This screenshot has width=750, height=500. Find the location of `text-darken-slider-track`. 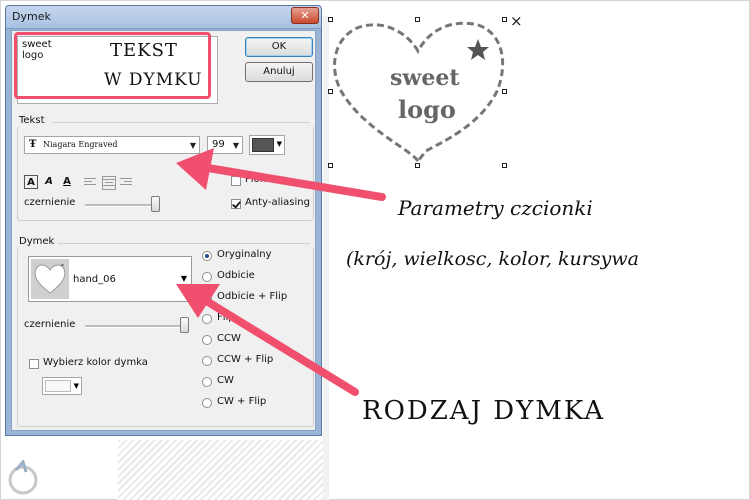

text-darken-slider-track is located at coordinates (122, 205).